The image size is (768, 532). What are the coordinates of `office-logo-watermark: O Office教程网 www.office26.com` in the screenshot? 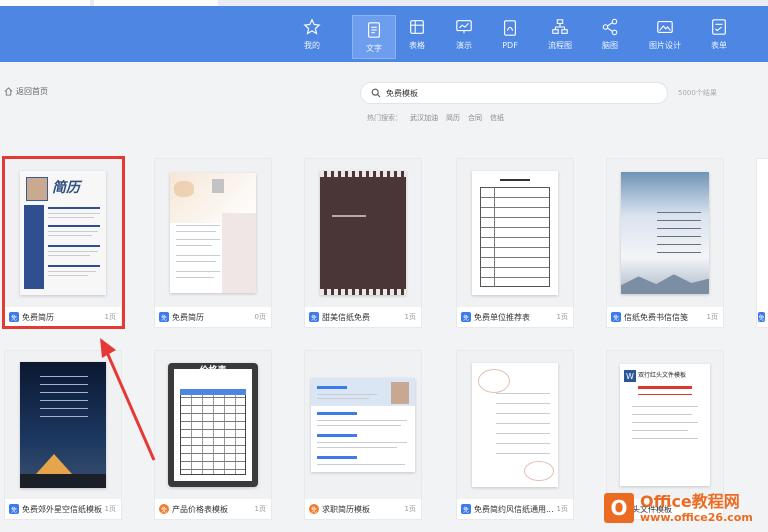 It's located at (686, 508).